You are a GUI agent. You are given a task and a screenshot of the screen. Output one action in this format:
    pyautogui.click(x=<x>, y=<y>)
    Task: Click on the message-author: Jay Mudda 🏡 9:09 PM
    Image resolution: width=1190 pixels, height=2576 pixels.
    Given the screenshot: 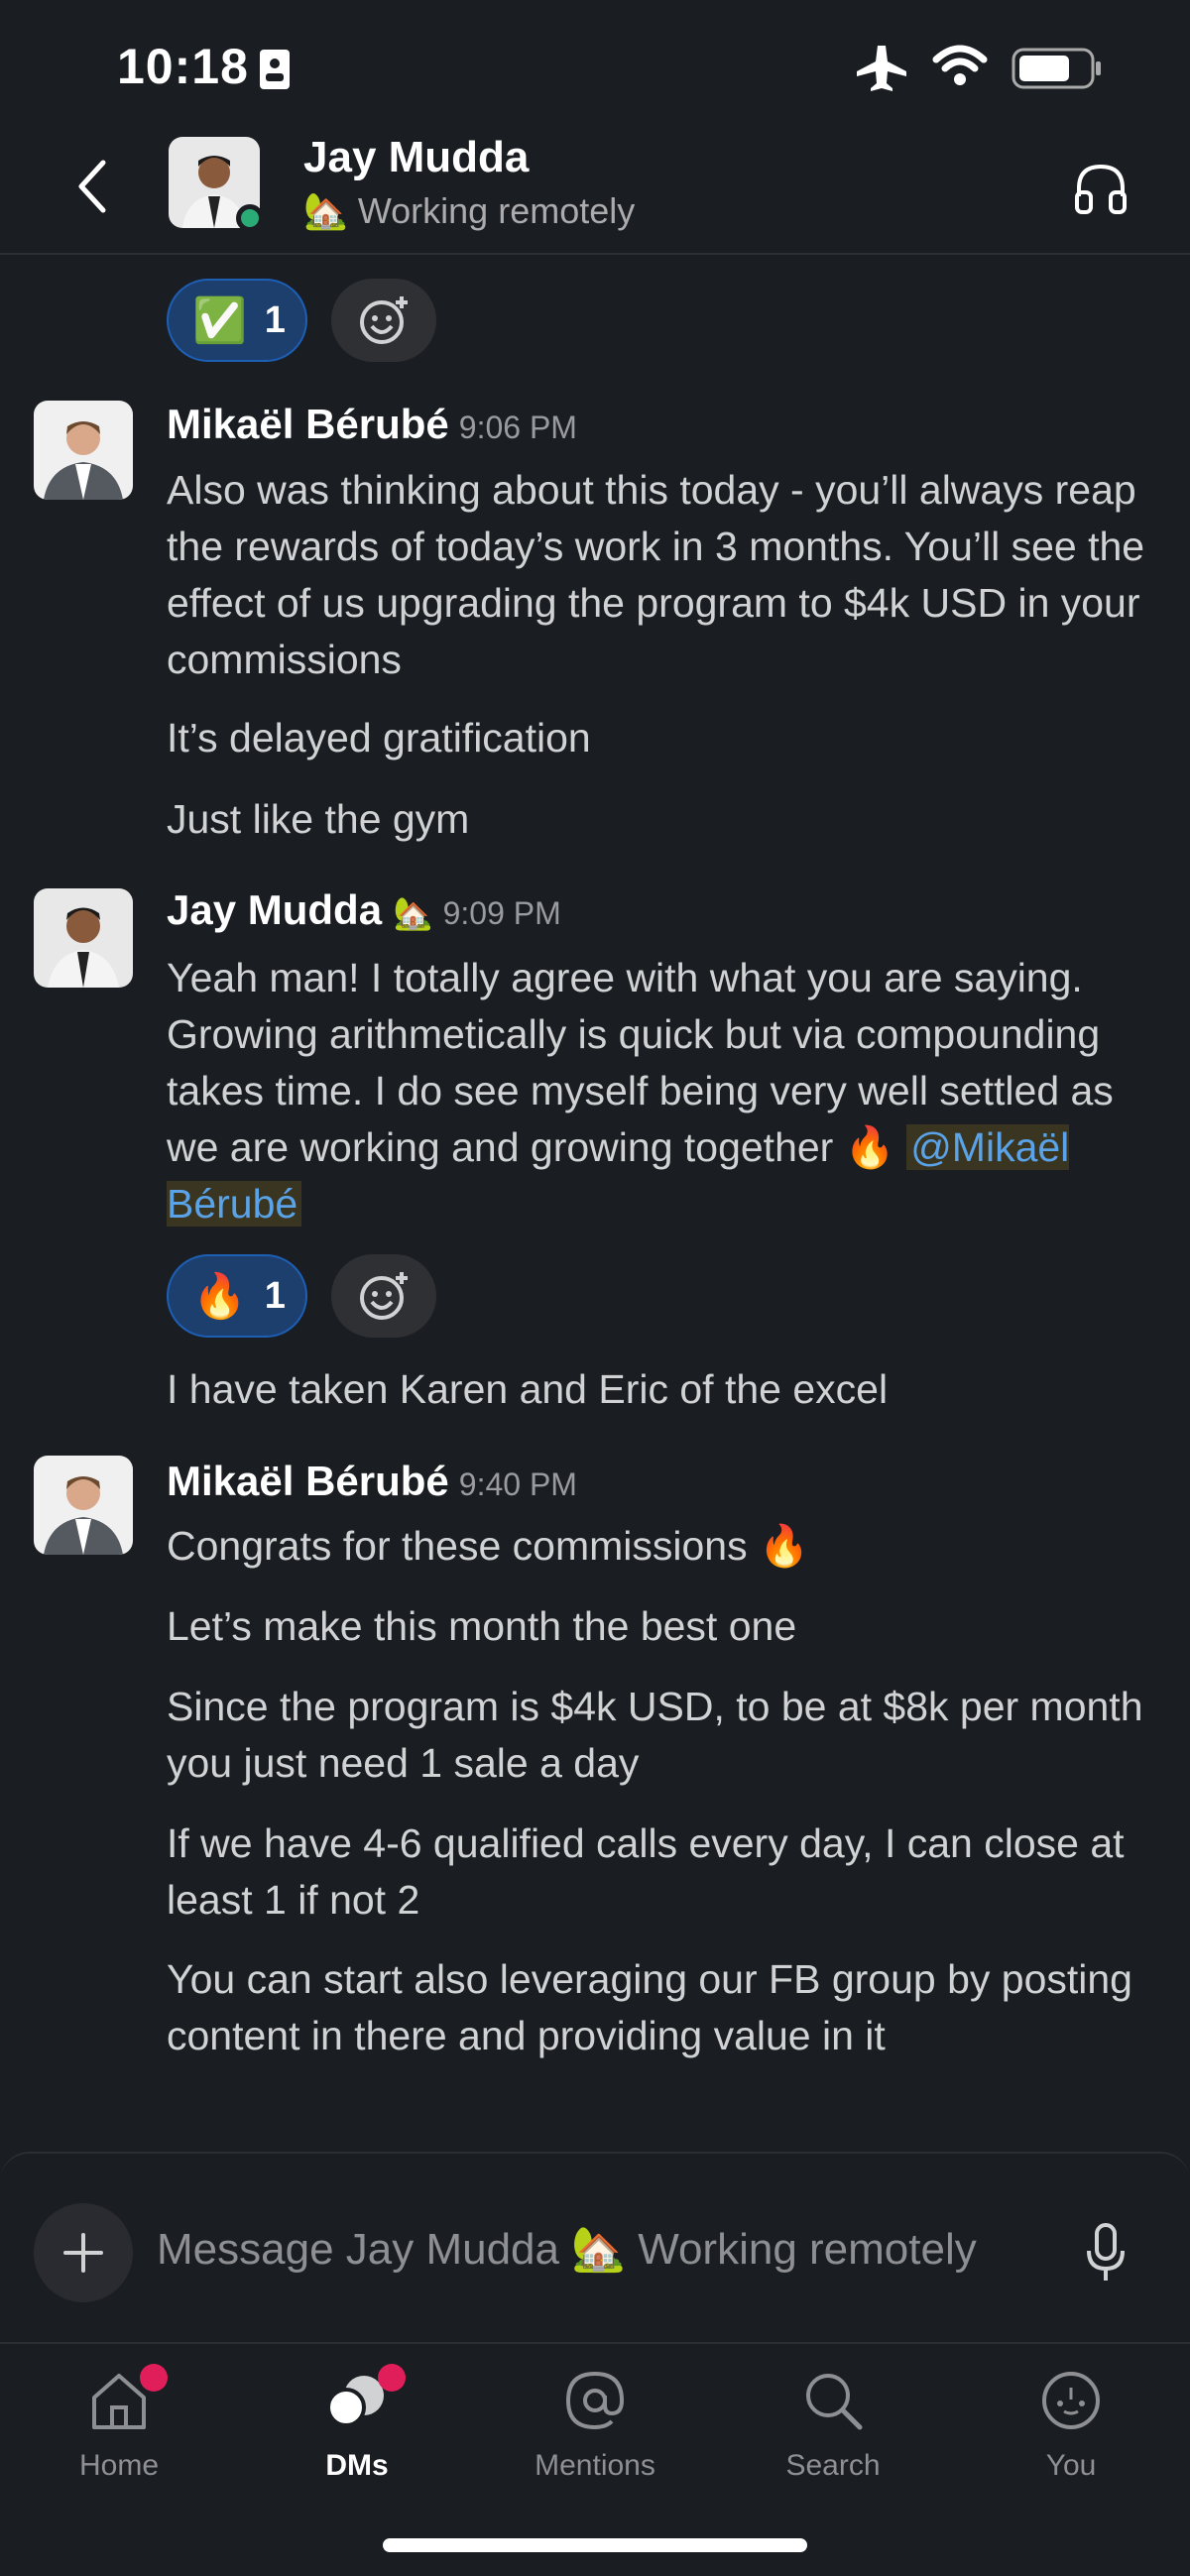 What is the action you would take?
    pyautogui.click(x=364, y=910)
    